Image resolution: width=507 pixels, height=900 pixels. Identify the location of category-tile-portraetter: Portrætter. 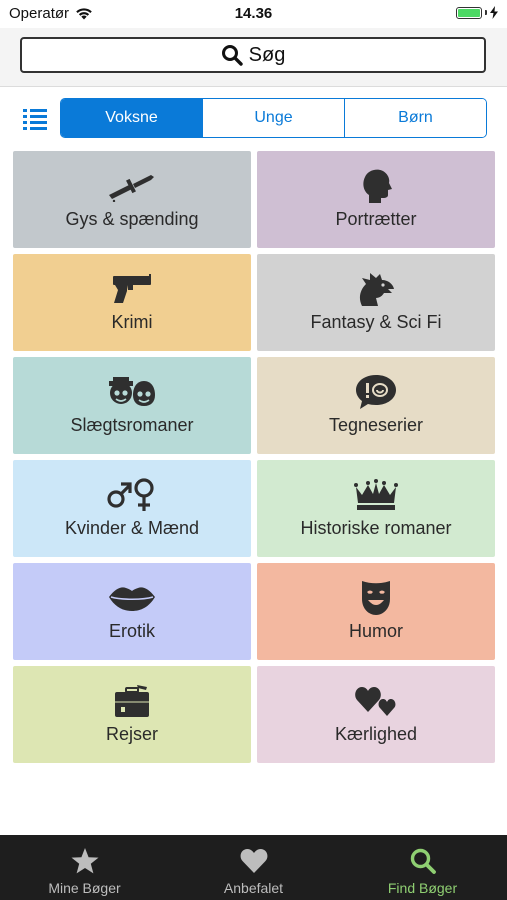
(376, 199).